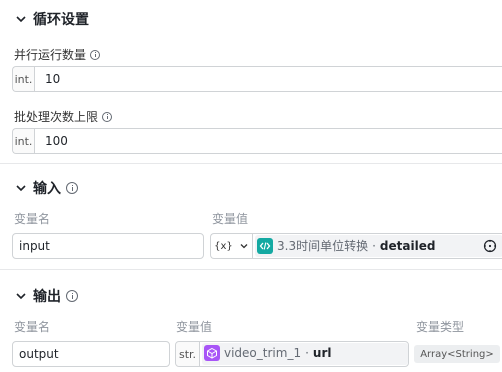  I want to click on variable-type-badge: Array<String>, so click(457, 354).